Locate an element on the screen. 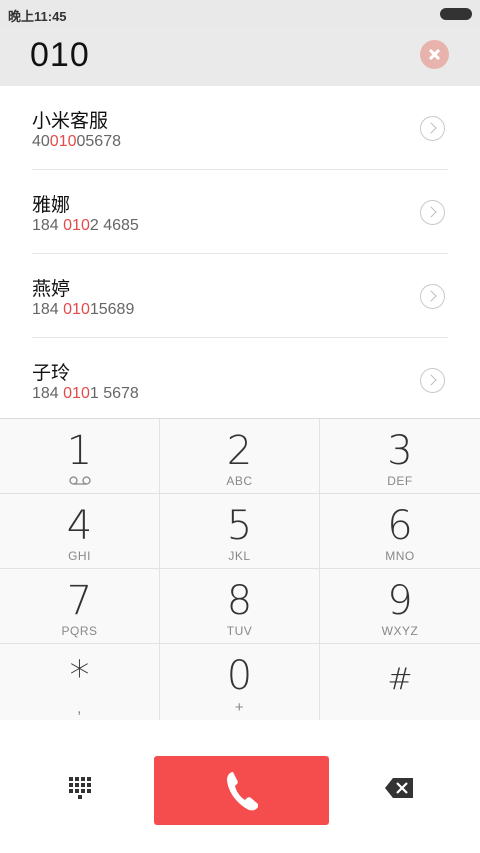 The width and height of the screenshot is (480, 853). status-bar: 晚上11:45 is located at coordinates (240, 14).